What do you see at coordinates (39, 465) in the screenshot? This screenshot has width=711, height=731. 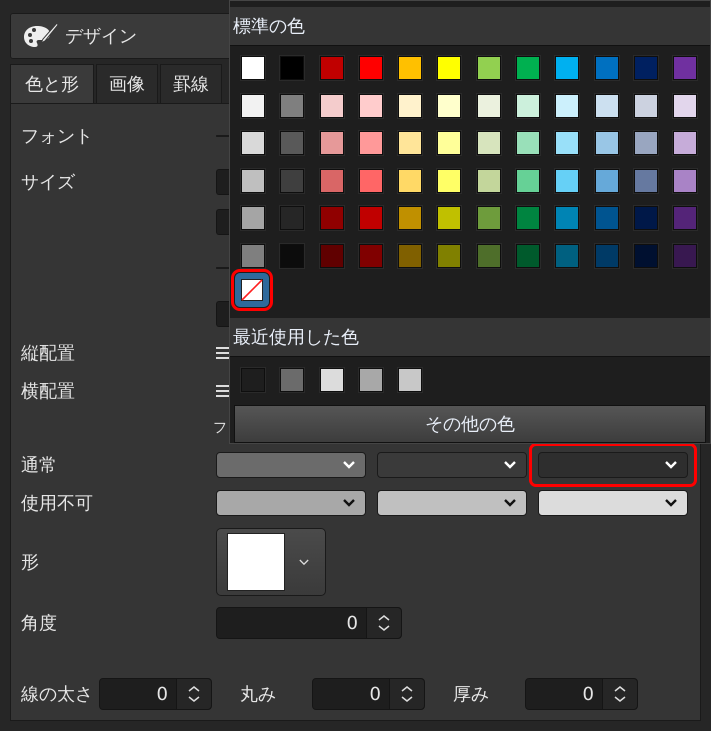 I see `field-label: 通常` at bounding box center [39, 465].